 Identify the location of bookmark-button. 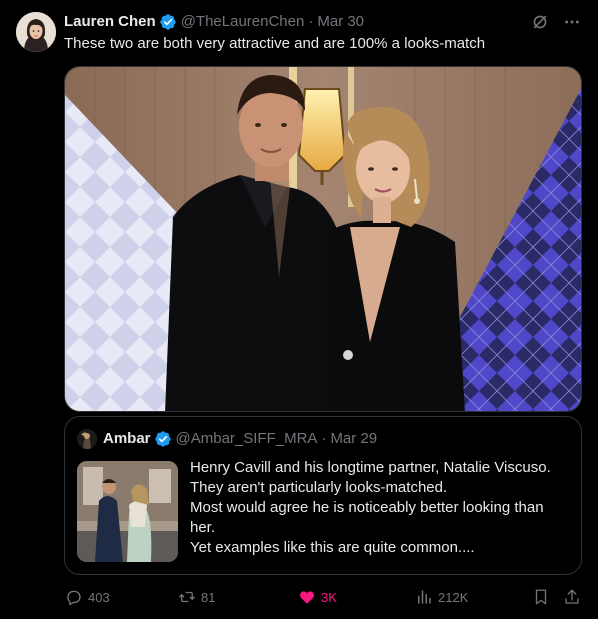
(543, 597).